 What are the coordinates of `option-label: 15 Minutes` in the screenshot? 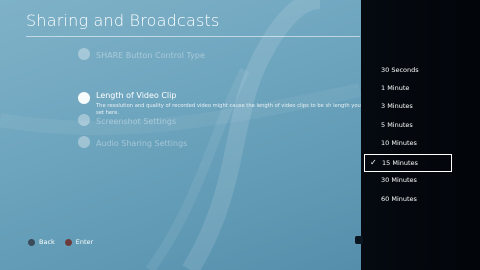 It's located at (400, 163).